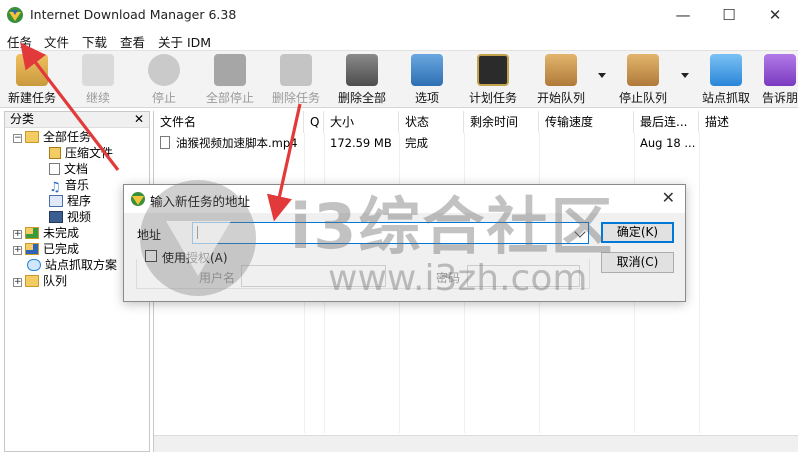 This screenshot has height=456, width=798. Describe the element at coordinates (149, 235) in the screenshot. I see `address-label: 地址` at that location.